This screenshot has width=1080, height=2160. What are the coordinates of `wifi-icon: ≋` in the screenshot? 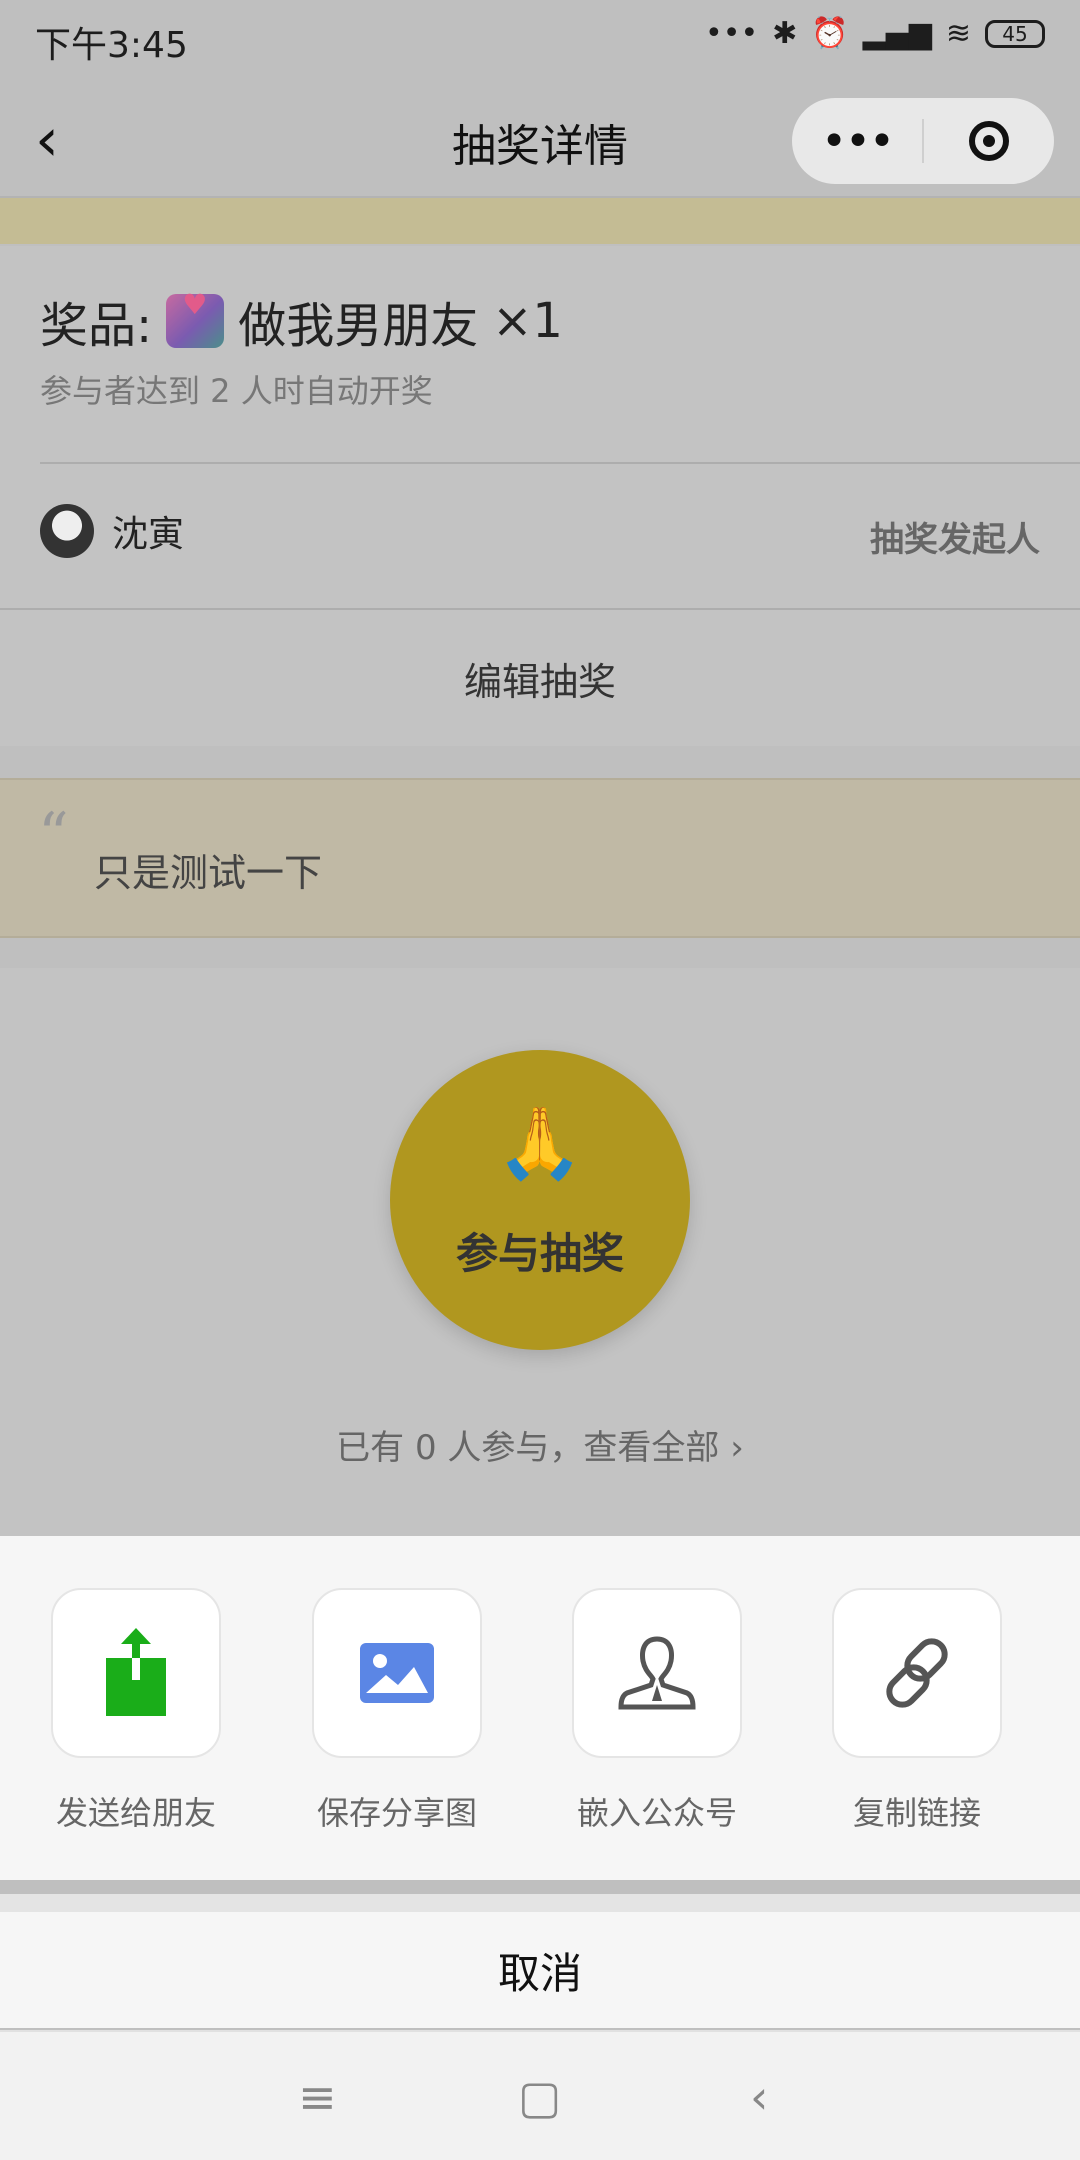 It's located at (958, 33).